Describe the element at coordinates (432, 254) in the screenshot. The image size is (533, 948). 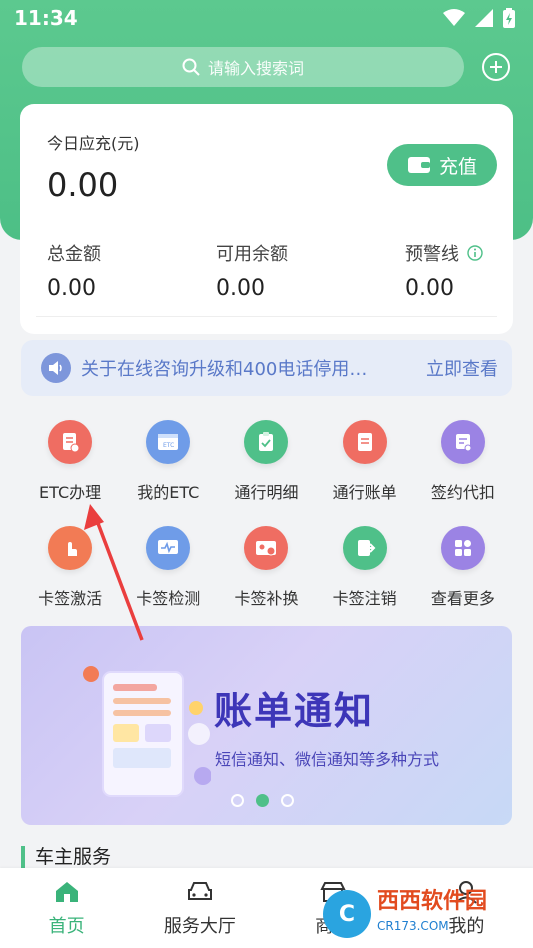
I see `stat-label: 预警线` at that location.